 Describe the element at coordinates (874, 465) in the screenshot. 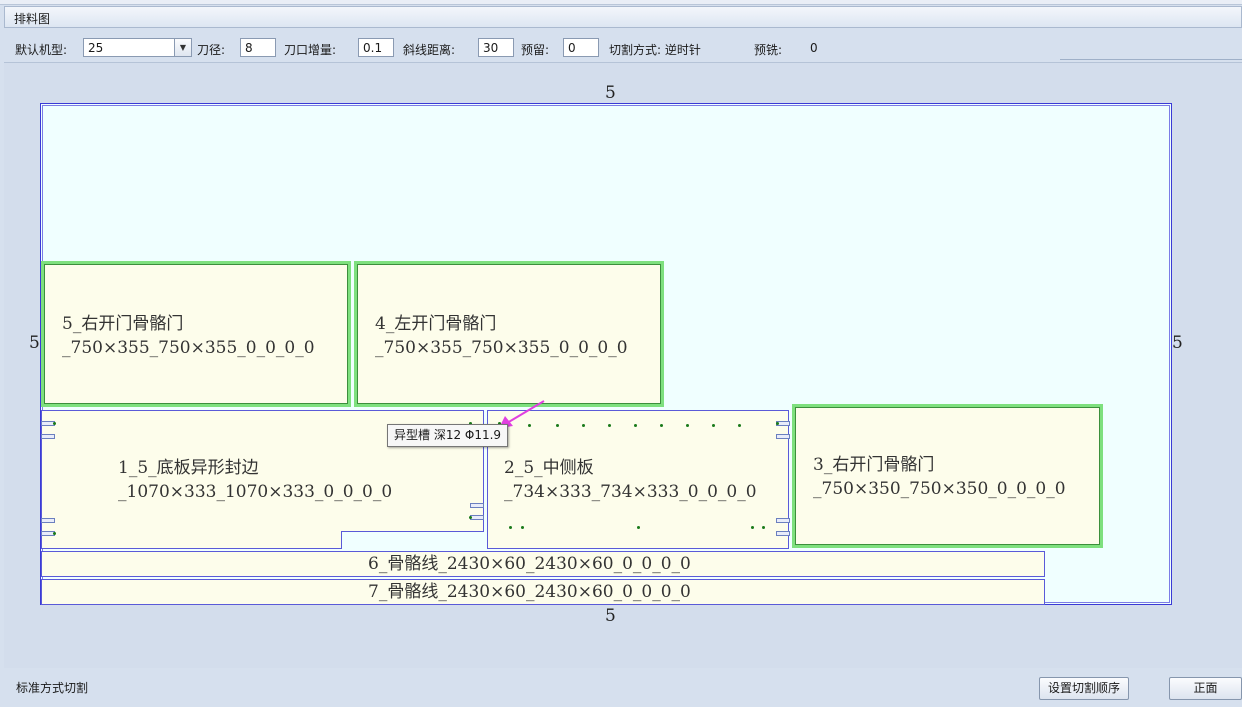

I see `part-label: 3_右开门骨骼门` at that location.